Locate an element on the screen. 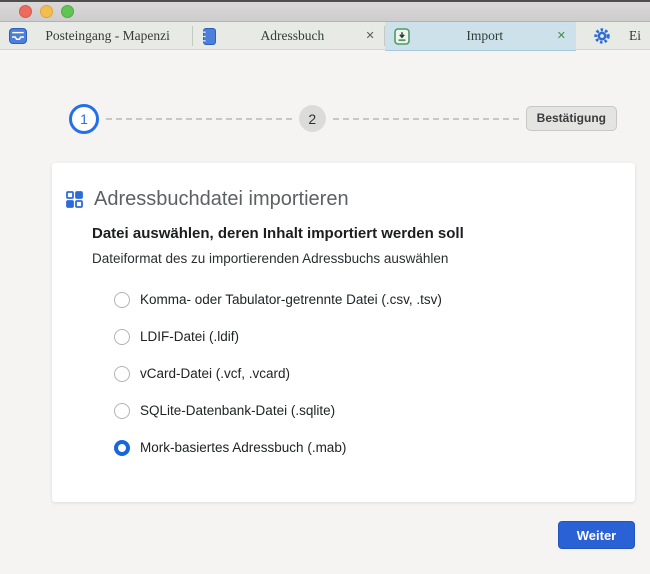  tab-import: Import ✕ is located at coordinates (480, 36).